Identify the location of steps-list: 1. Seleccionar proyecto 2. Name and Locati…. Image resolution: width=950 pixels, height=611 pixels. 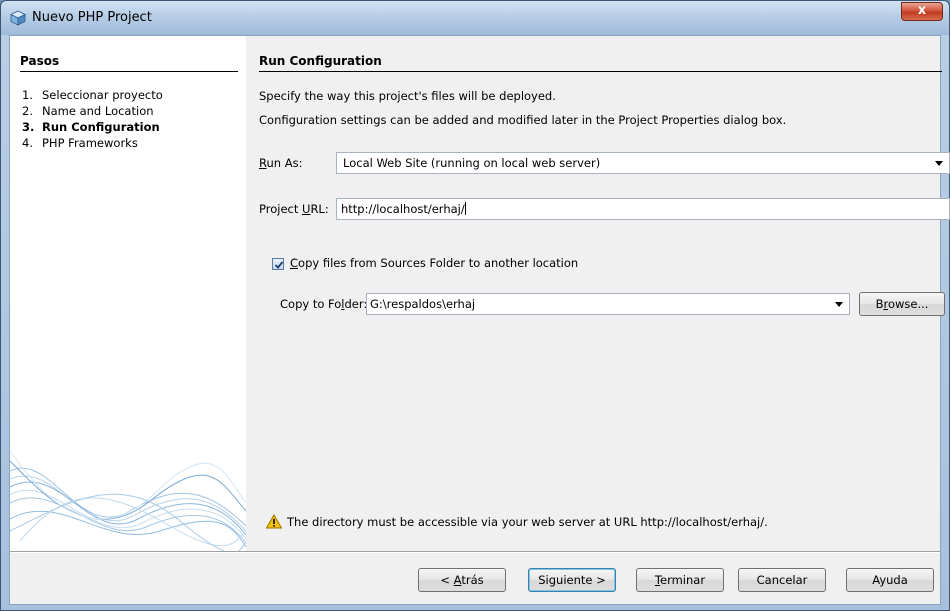
(92, 119).